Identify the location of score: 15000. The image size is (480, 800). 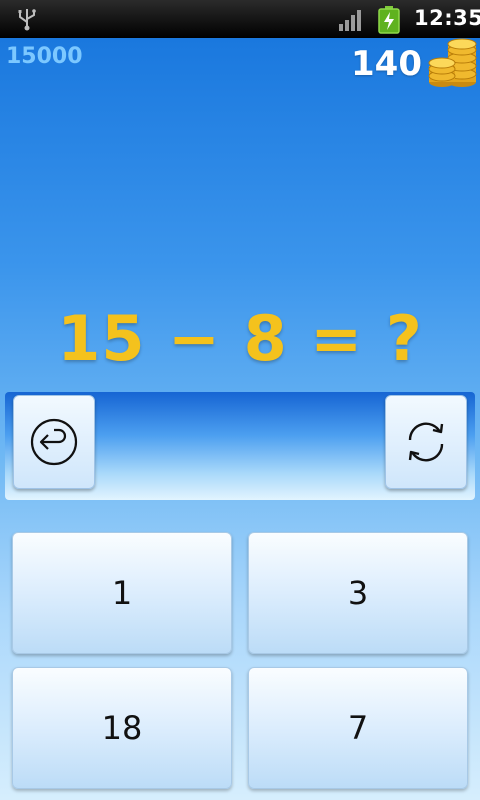
(44, 56).